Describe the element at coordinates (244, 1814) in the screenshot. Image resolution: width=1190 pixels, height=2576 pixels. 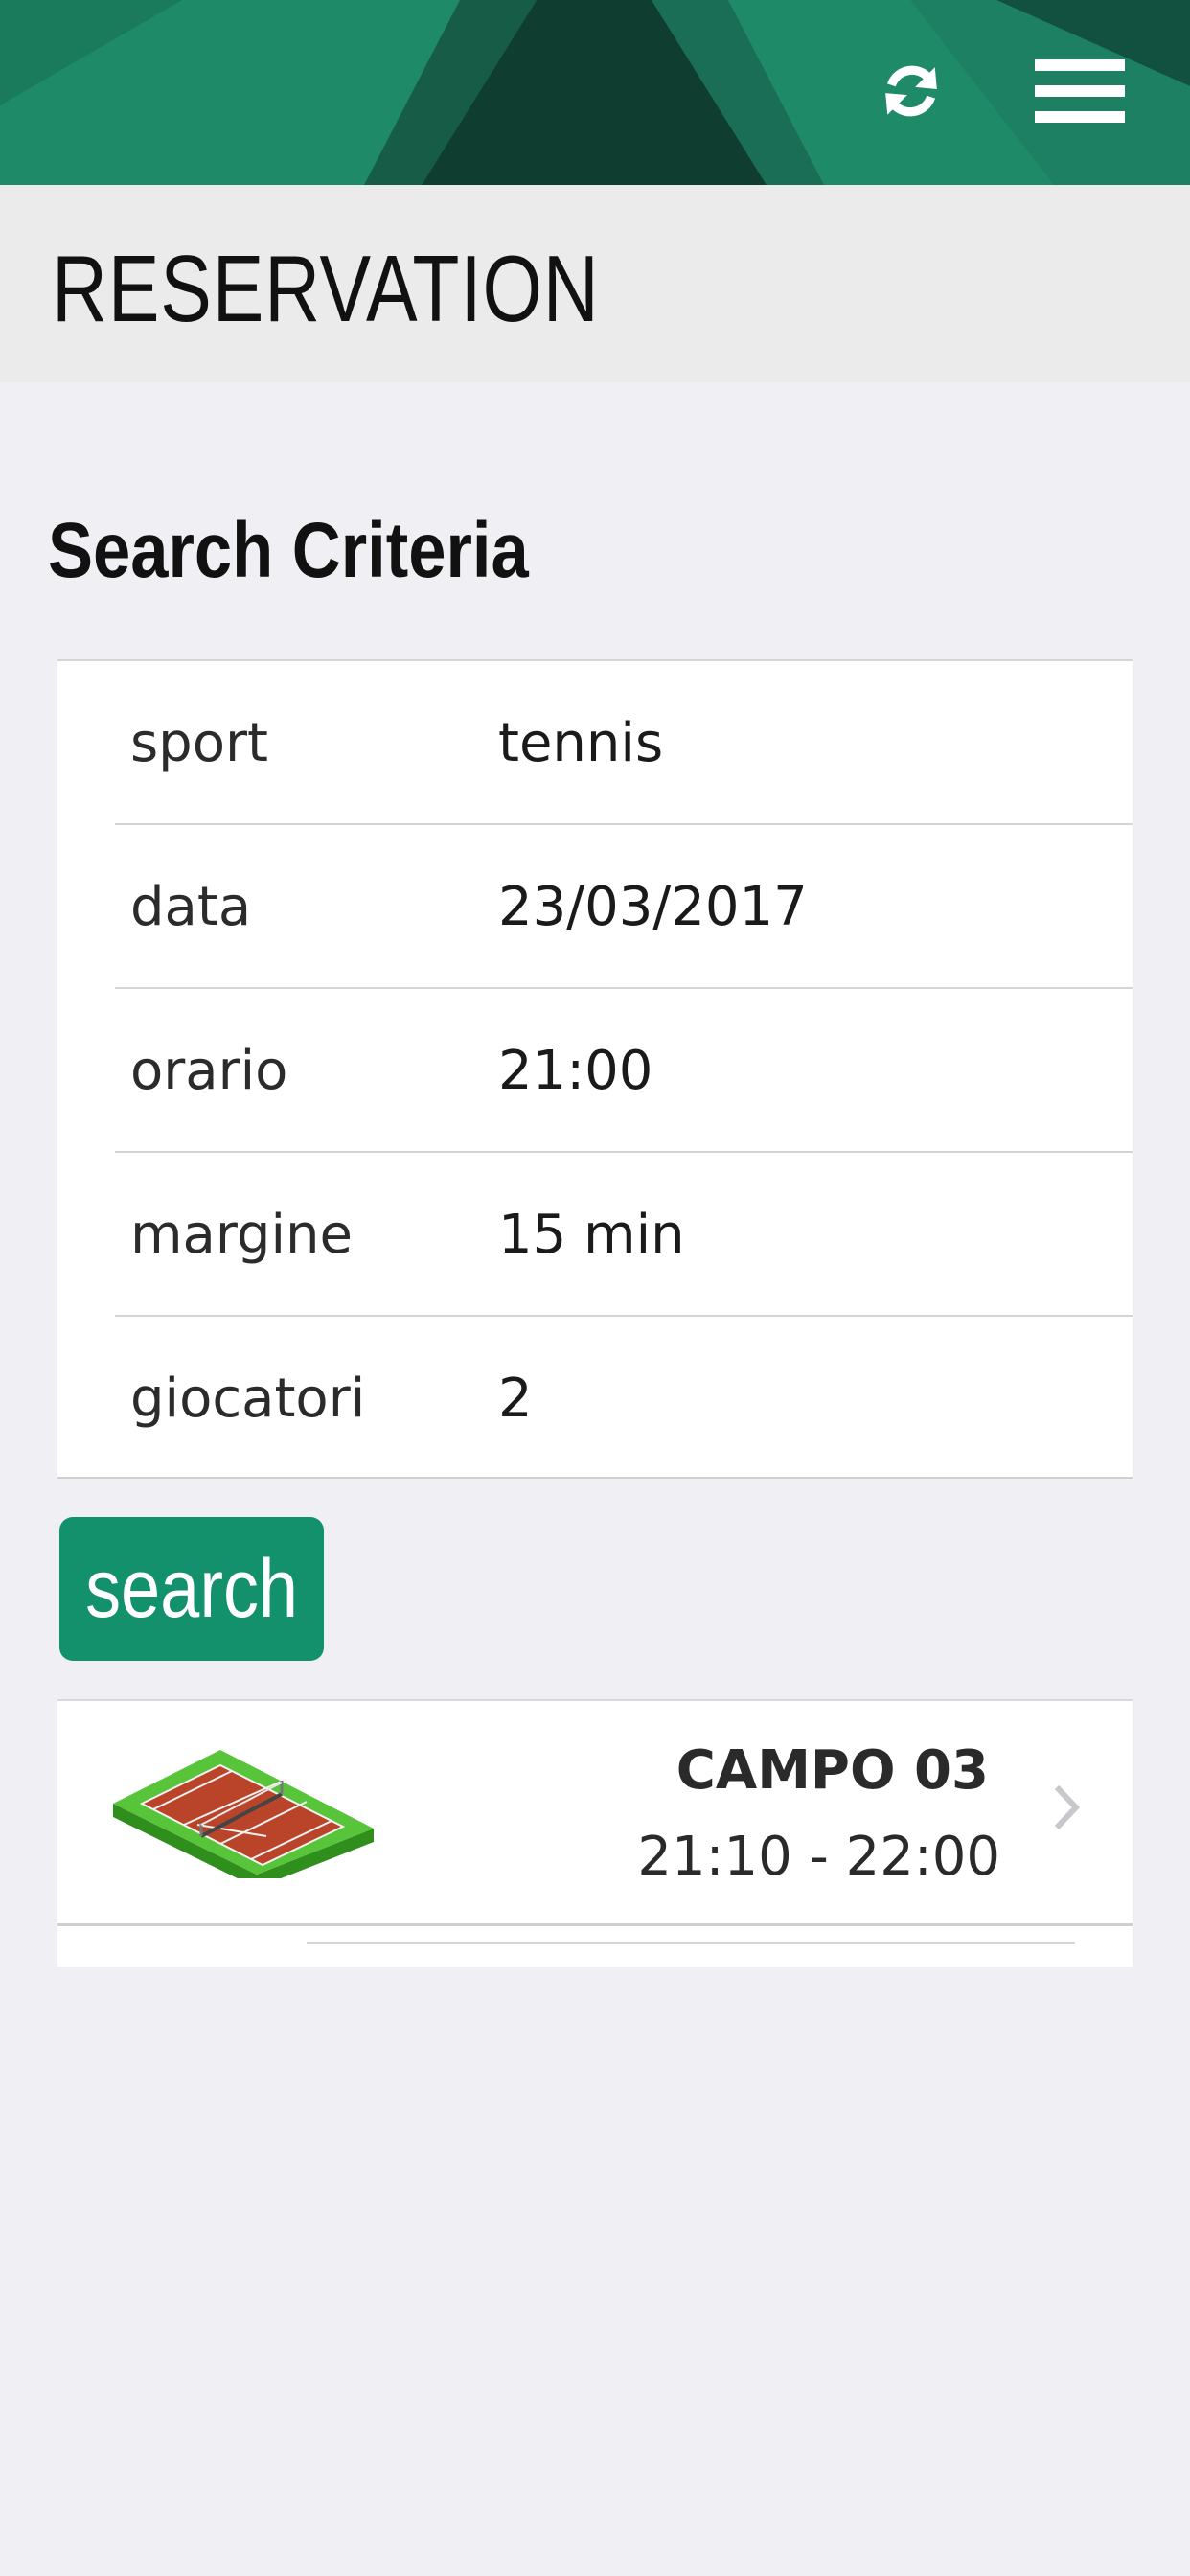
I see `tennis-court-icon` at that location.